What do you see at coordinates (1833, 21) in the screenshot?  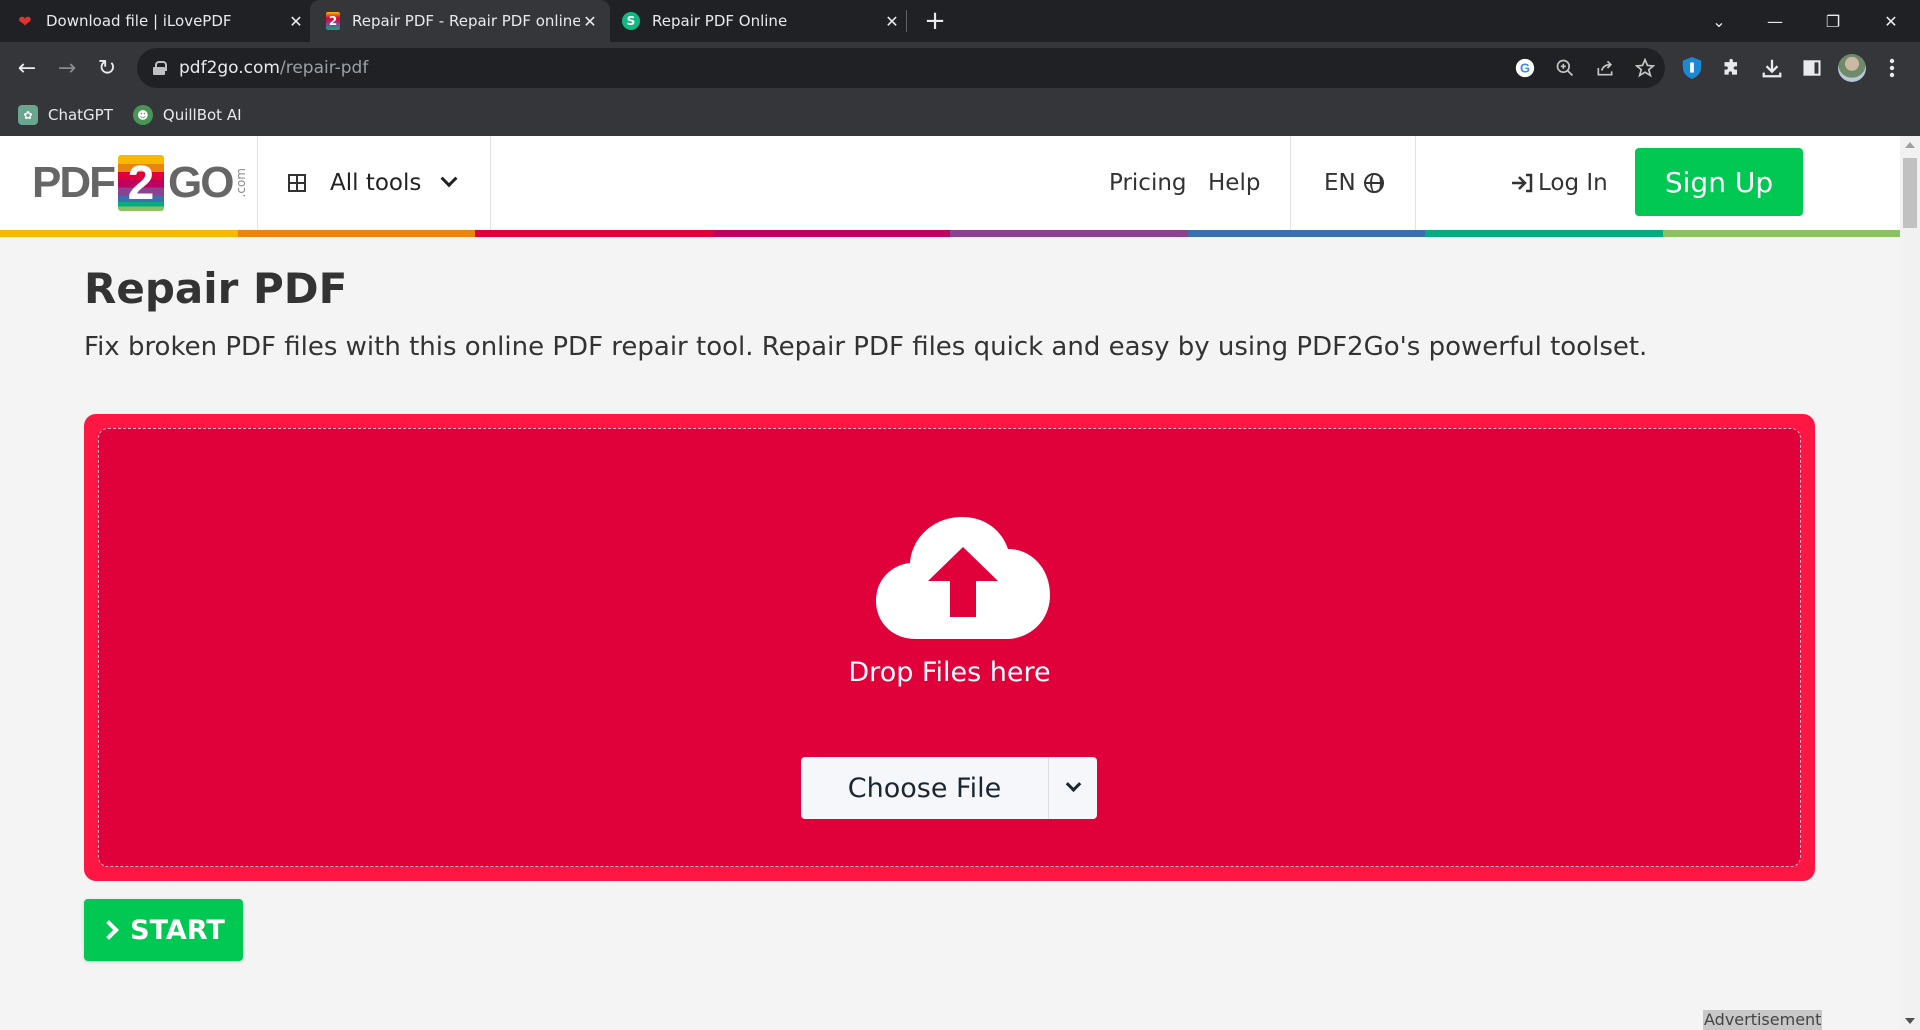 I see `restore-button: ❐` at bounding box center [1833, 21].